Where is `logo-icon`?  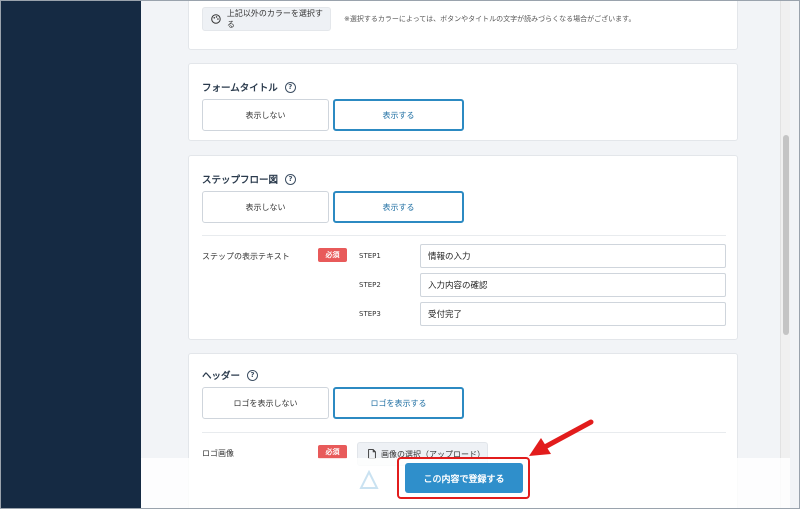 logo-icon is located at coordinates (369, 479).